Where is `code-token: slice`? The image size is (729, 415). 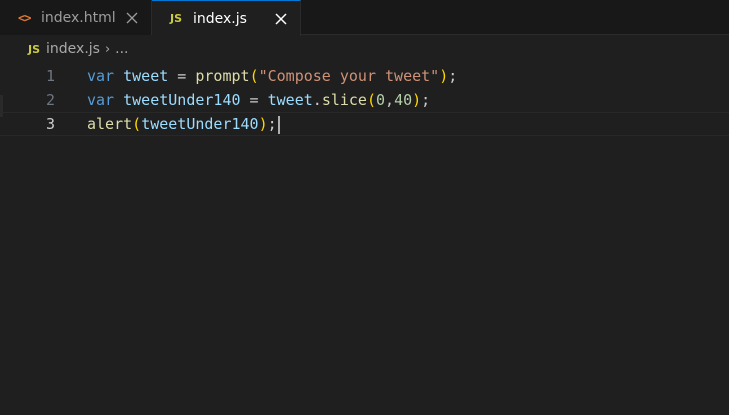
code-token: slice is located at coordinates (344, 100).